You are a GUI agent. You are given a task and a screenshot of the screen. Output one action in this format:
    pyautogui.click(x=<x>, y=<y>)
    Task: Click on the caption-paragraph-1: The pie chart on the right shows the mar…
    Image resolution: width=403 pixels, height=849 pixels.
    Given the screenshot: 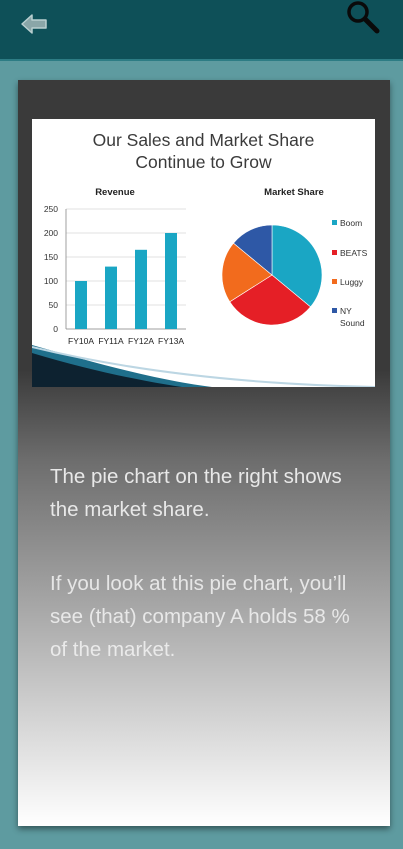 What is the action you would take?
    pyautogui.click(x=196, y=493)
    